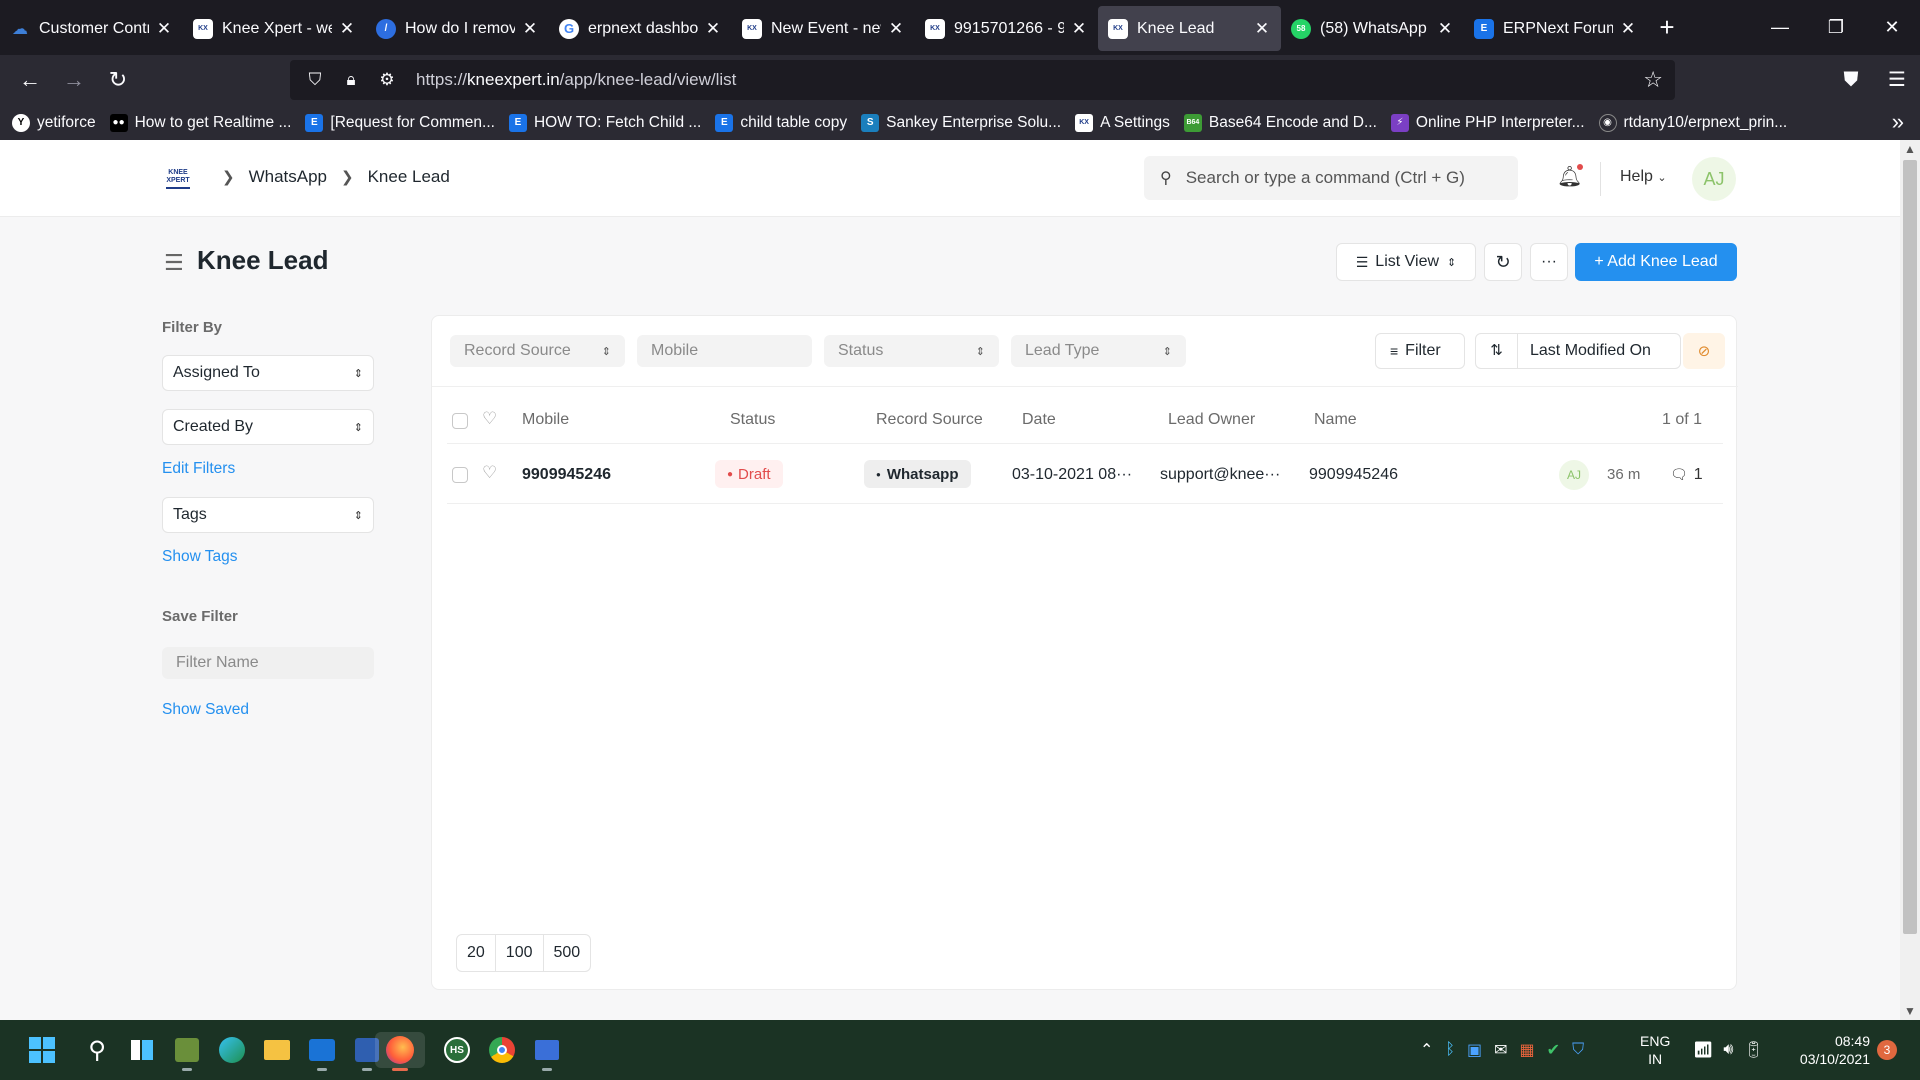 Image resolution: width=1920 pixels, height=1080 pixels. I want to click on reload-icon: ↻, so click(118, 80).